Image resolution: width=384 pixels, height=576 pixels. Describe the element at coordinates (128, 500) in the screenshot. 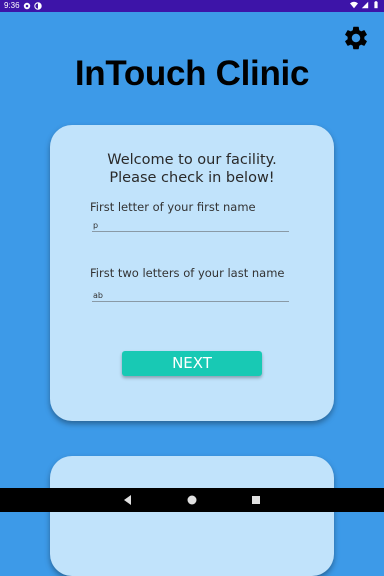

I see `back-icon` at that location.